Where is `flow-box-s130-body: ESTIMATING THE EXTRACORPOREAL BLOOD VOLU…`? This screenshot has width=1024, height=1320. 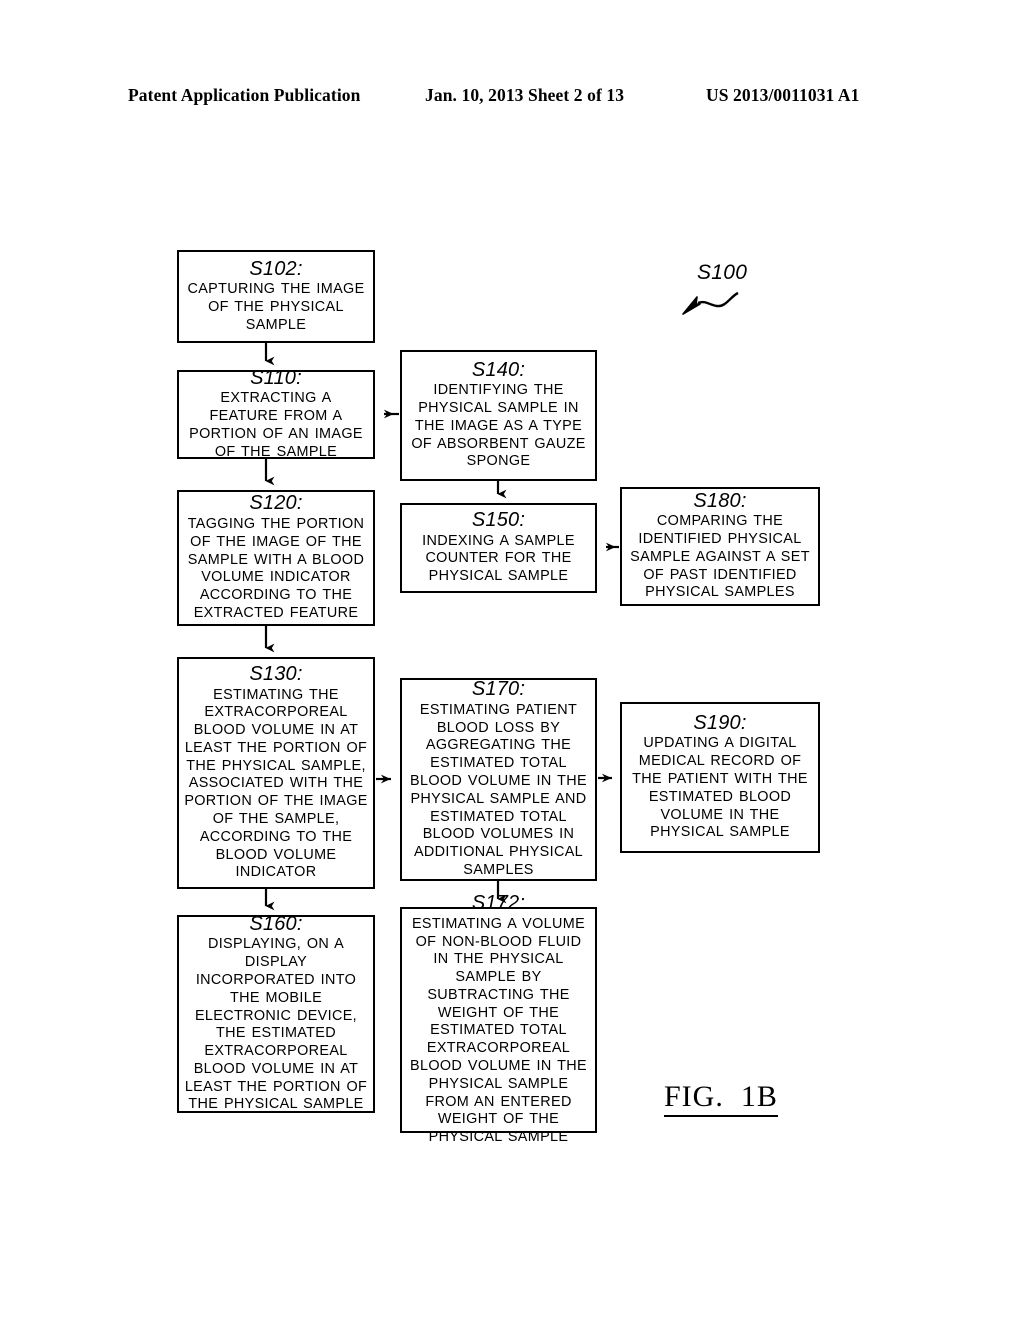
flow-box-s130-body: ESTIMATING THE EXTRACORPOREAL BLOOD VOLU… is located at coordinates (276, 783).